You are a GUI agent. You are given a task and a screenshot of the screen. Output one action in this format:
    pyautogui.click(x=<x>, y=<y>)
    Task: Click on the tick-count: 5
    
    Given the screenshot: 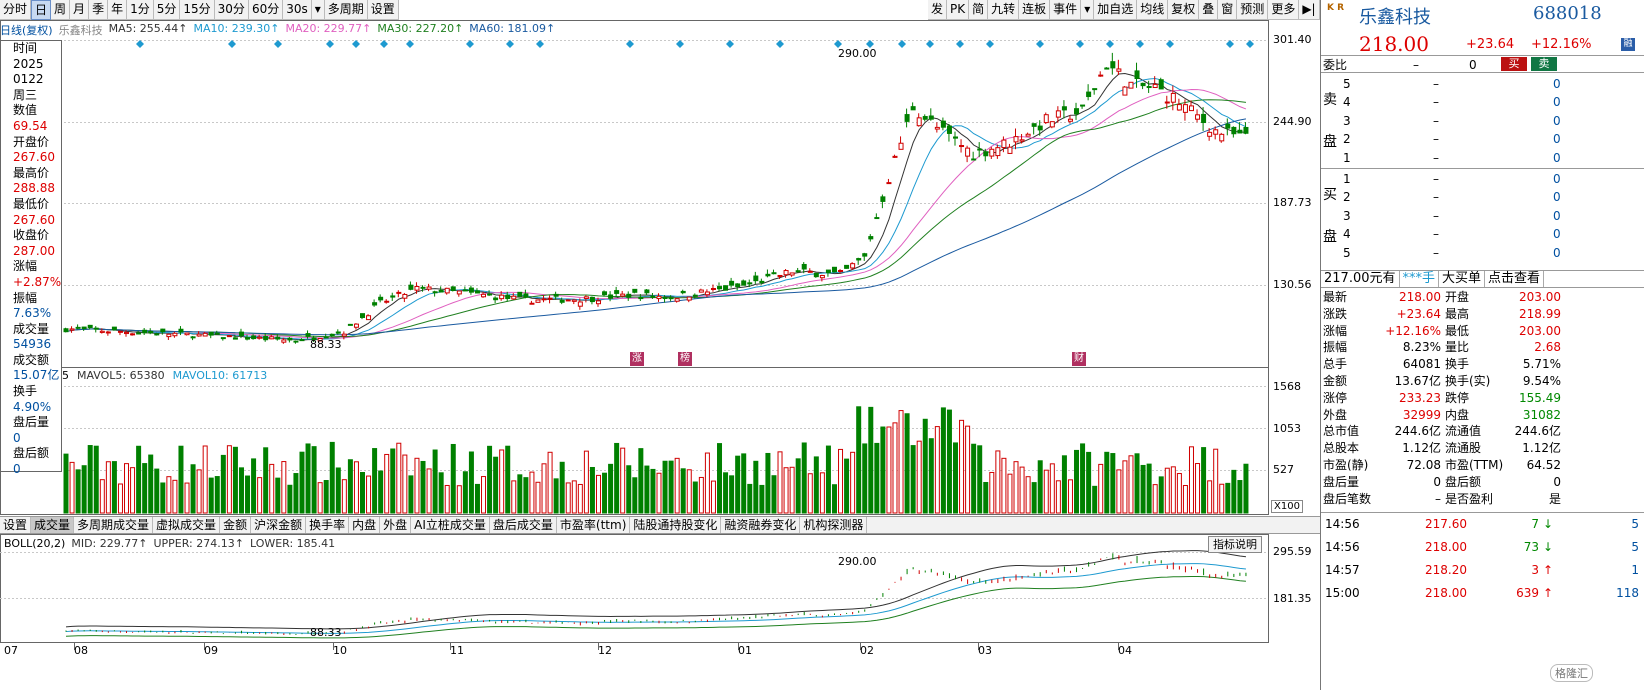 What is the action you would take?
    pyautogui.click(x=1635, y=524)
    